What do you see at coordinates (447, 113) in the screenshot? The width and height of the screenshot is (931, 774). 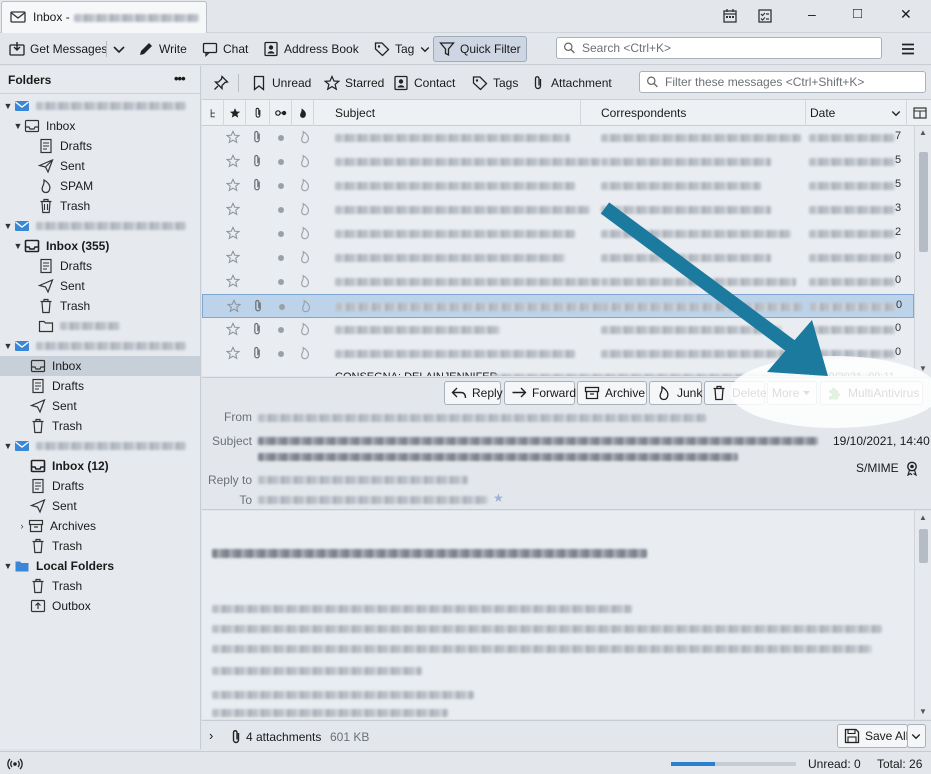 I see `col-subject: Subject` at bounding box center [447, 113].